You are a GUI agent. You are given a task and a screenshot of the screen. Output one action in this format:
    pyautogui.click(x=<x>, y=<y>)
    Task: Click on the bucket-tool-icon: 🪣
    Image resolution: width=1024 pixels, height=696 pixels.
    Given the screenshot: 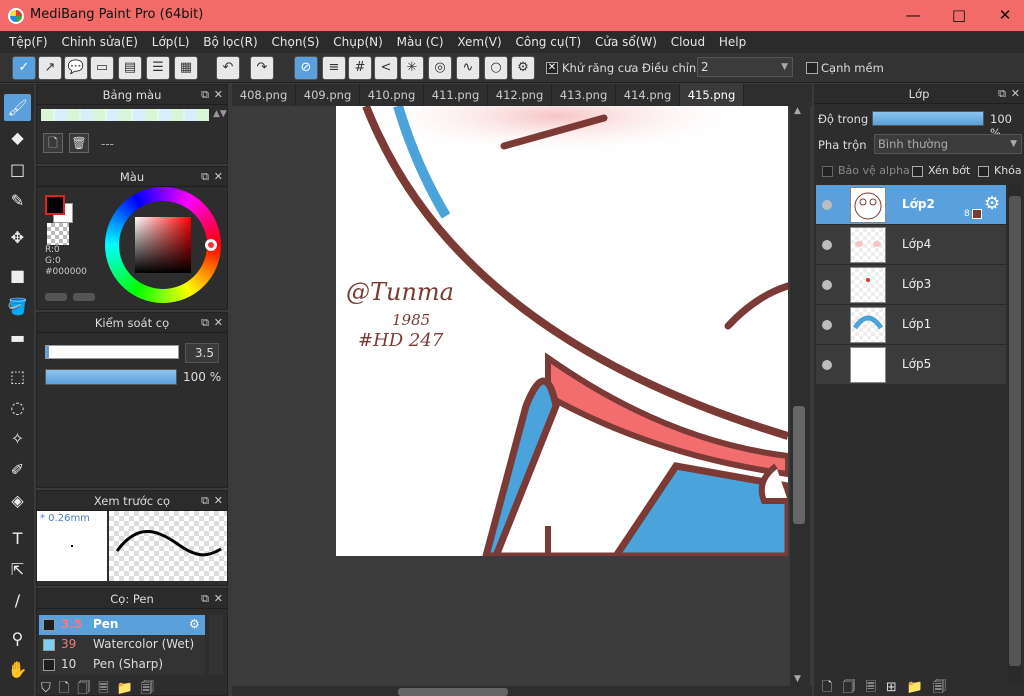 What is the action you would take?
    pyautogui.click(x=17, y=306)
    